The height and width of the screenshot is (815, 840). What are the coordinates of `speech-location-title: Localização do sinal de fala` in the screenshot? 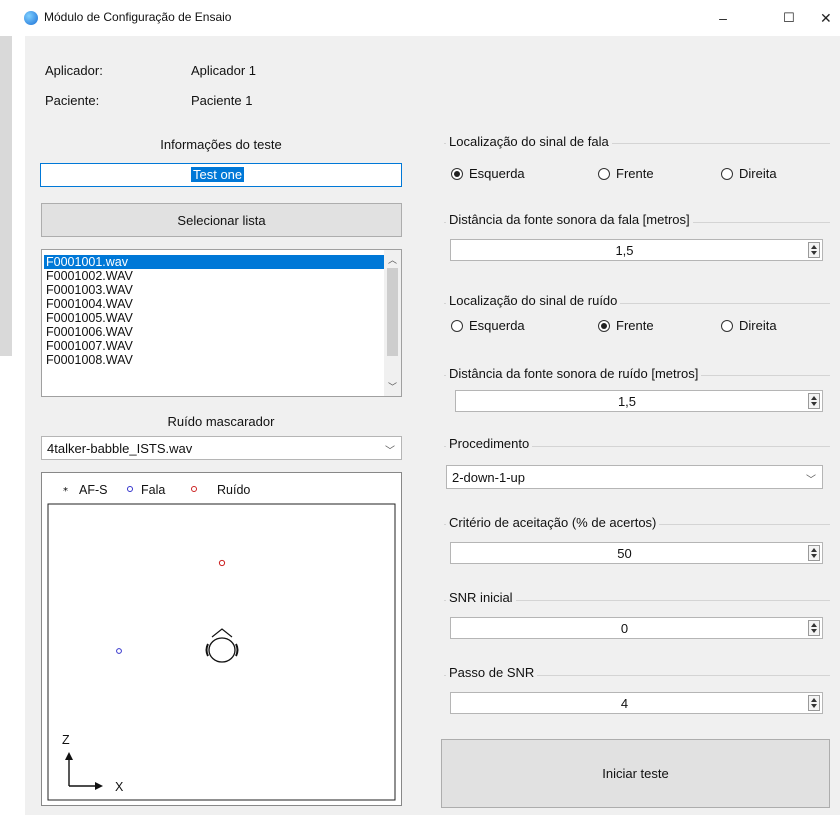 It's located at (529, 141).